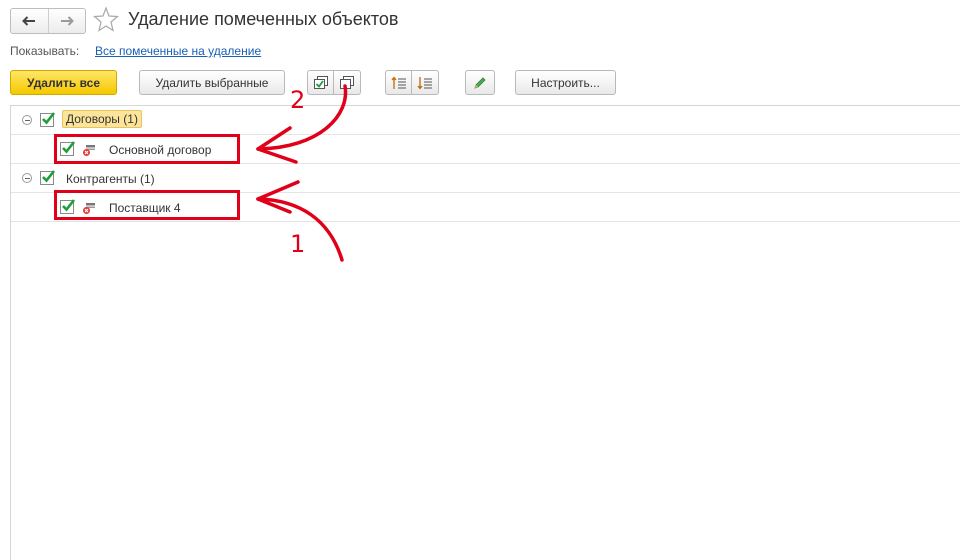 The image size is (960, 560). What do you see at coordinates (298, 100) in the screenshot?
I see `annotation-number-2: 2` at bounding box center [298, 100].